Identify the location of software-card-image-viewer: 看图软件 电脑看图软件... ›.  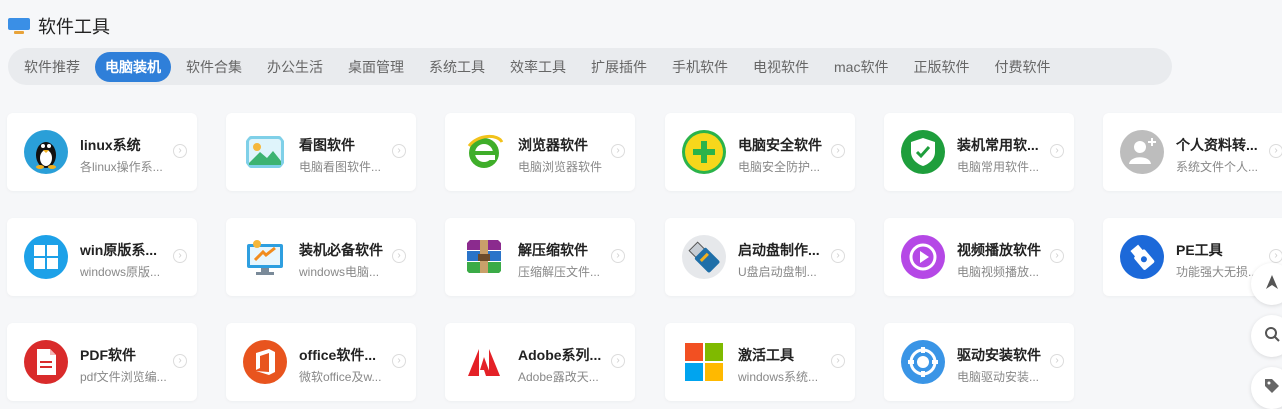
(321, 152).